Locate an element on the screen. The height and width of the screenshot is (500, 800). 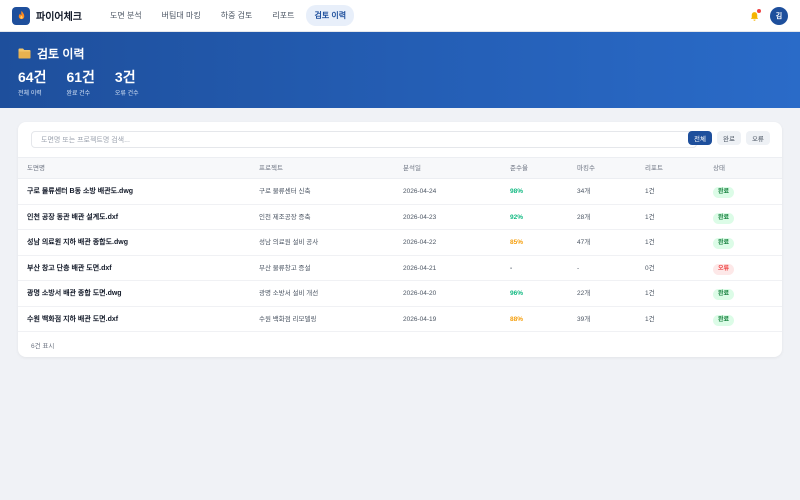
main-nav: 도면 분석 버팀대 마킹 하중 검토 리포트 검토 이력 is located at coordinates (228, 15).